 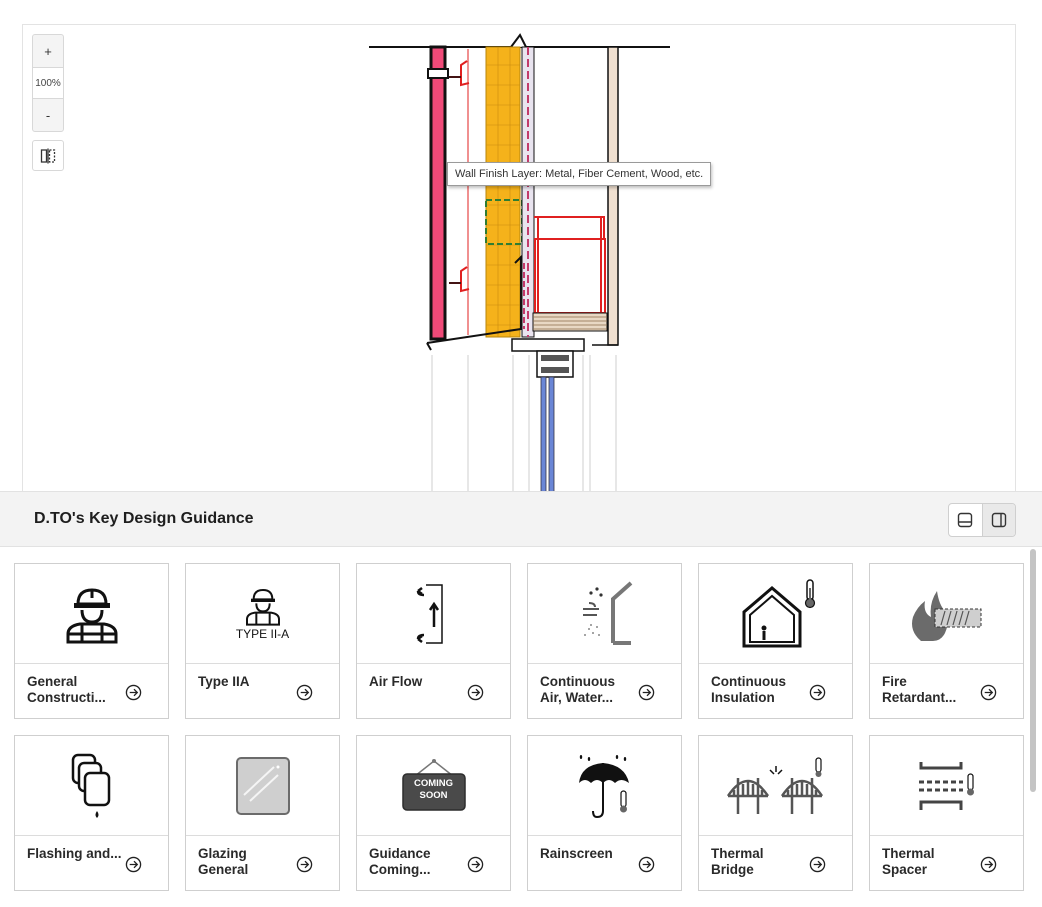 I want to click on glass-pane-icon, so click(x=262, y=785).